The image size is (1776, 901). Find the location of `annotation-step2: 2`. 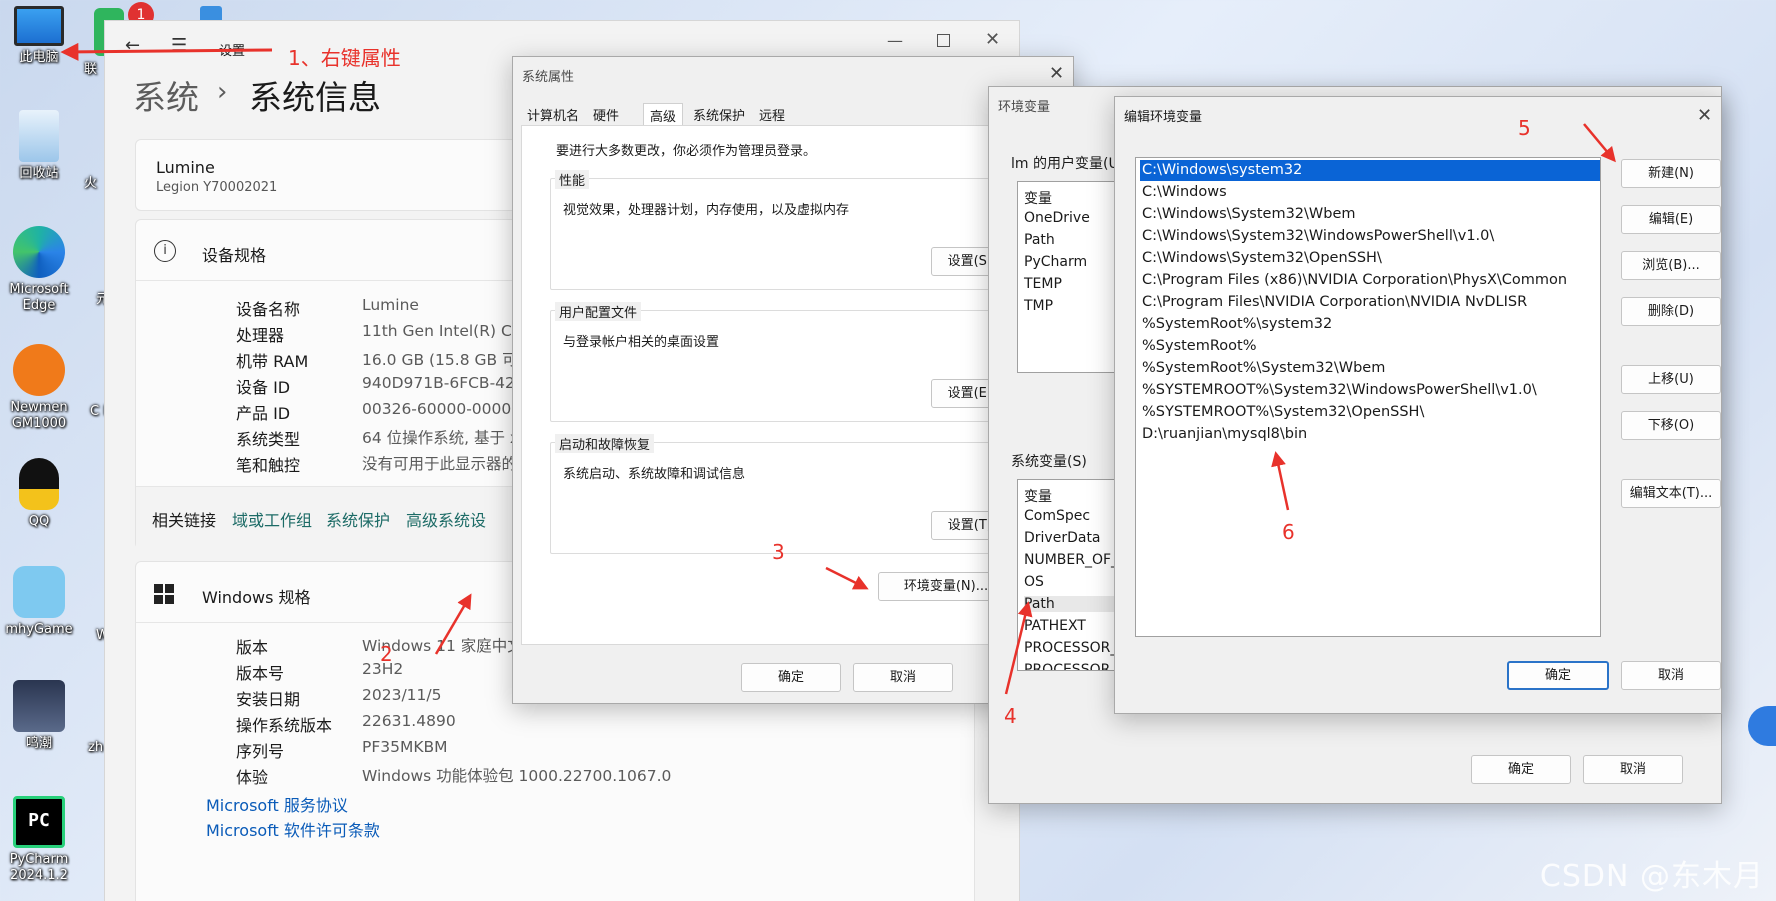

annotation-step2: 2 is located at coordinates (386, 654).